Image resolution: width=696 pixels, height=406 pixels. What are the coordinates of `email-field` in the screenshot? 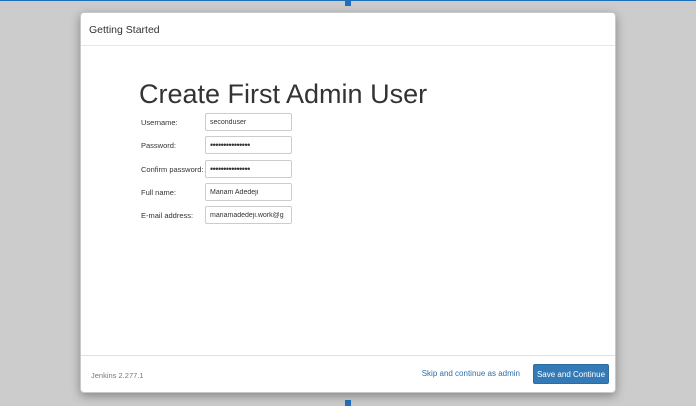 It's located at (248, 215).